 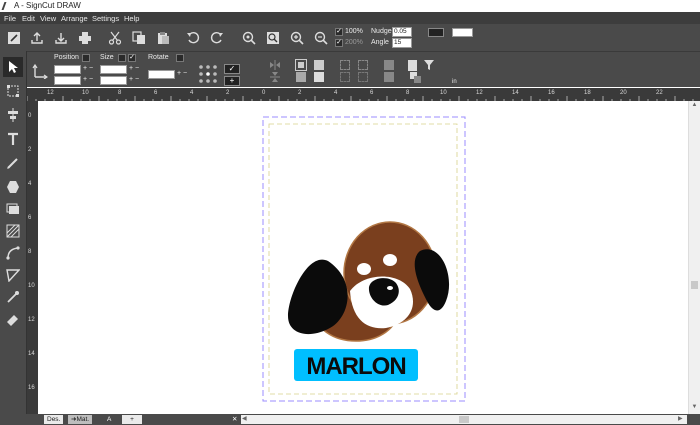 What do you see at coordinates (208, 74) in the screenshot?
I see `anchor-grid-icon` at bounding box center [208, 74].